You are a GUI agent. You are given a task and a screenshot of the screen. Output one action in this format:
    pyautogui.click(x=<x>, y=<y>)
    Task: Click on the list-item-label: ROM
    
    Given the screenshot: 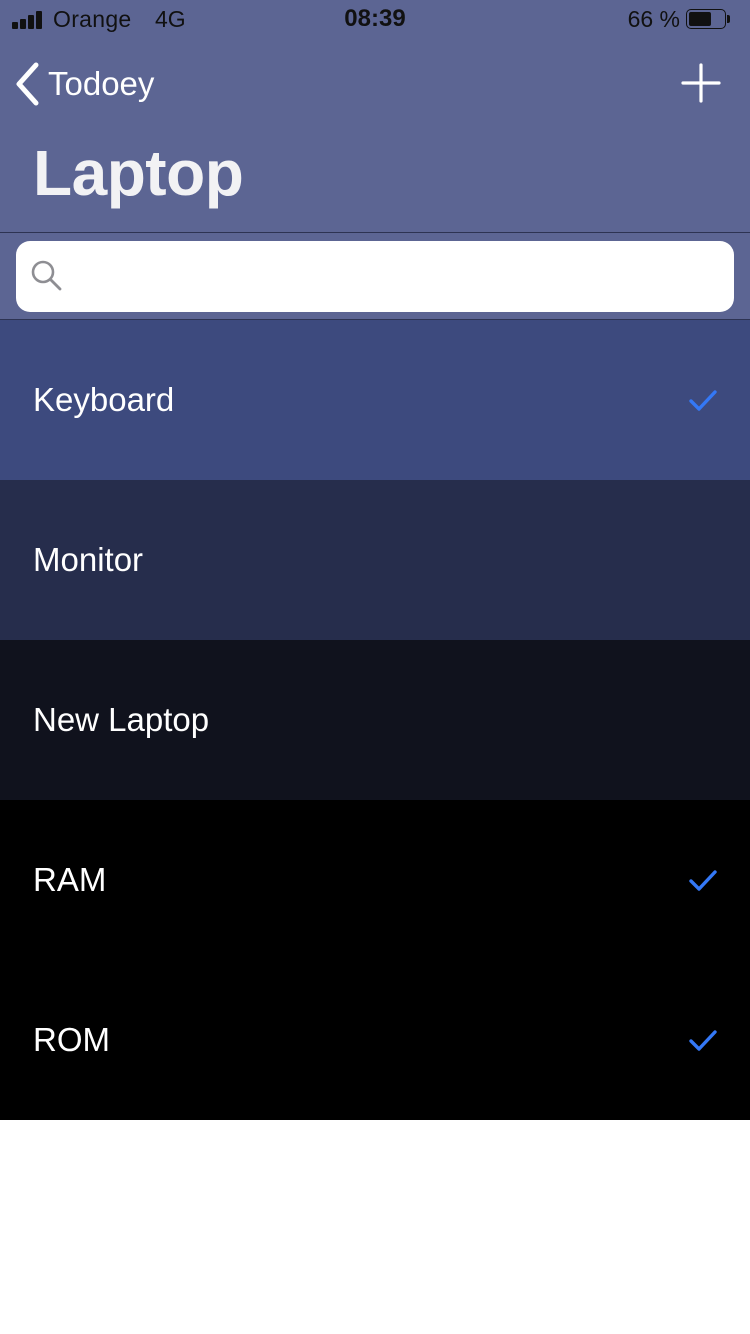 What is the action you would take?
    pyautogui.click(x=71, y=1039)
    